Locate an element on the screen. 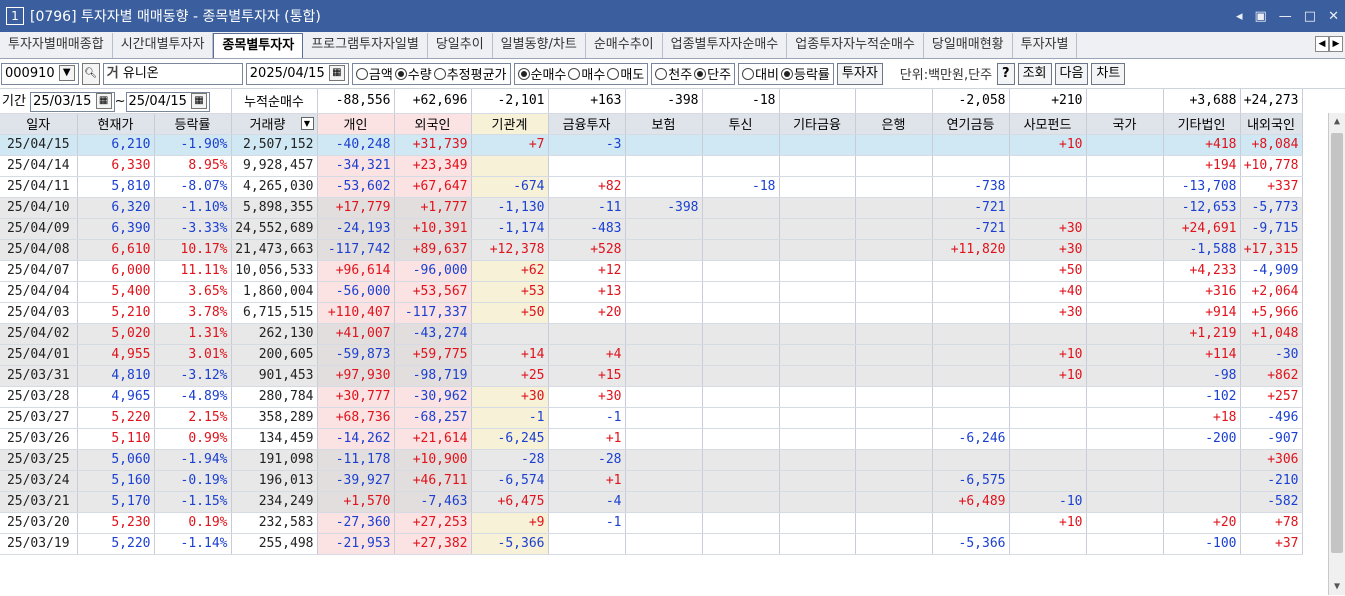  cell-volume: 191,098 is located at coordinates (274, 460).